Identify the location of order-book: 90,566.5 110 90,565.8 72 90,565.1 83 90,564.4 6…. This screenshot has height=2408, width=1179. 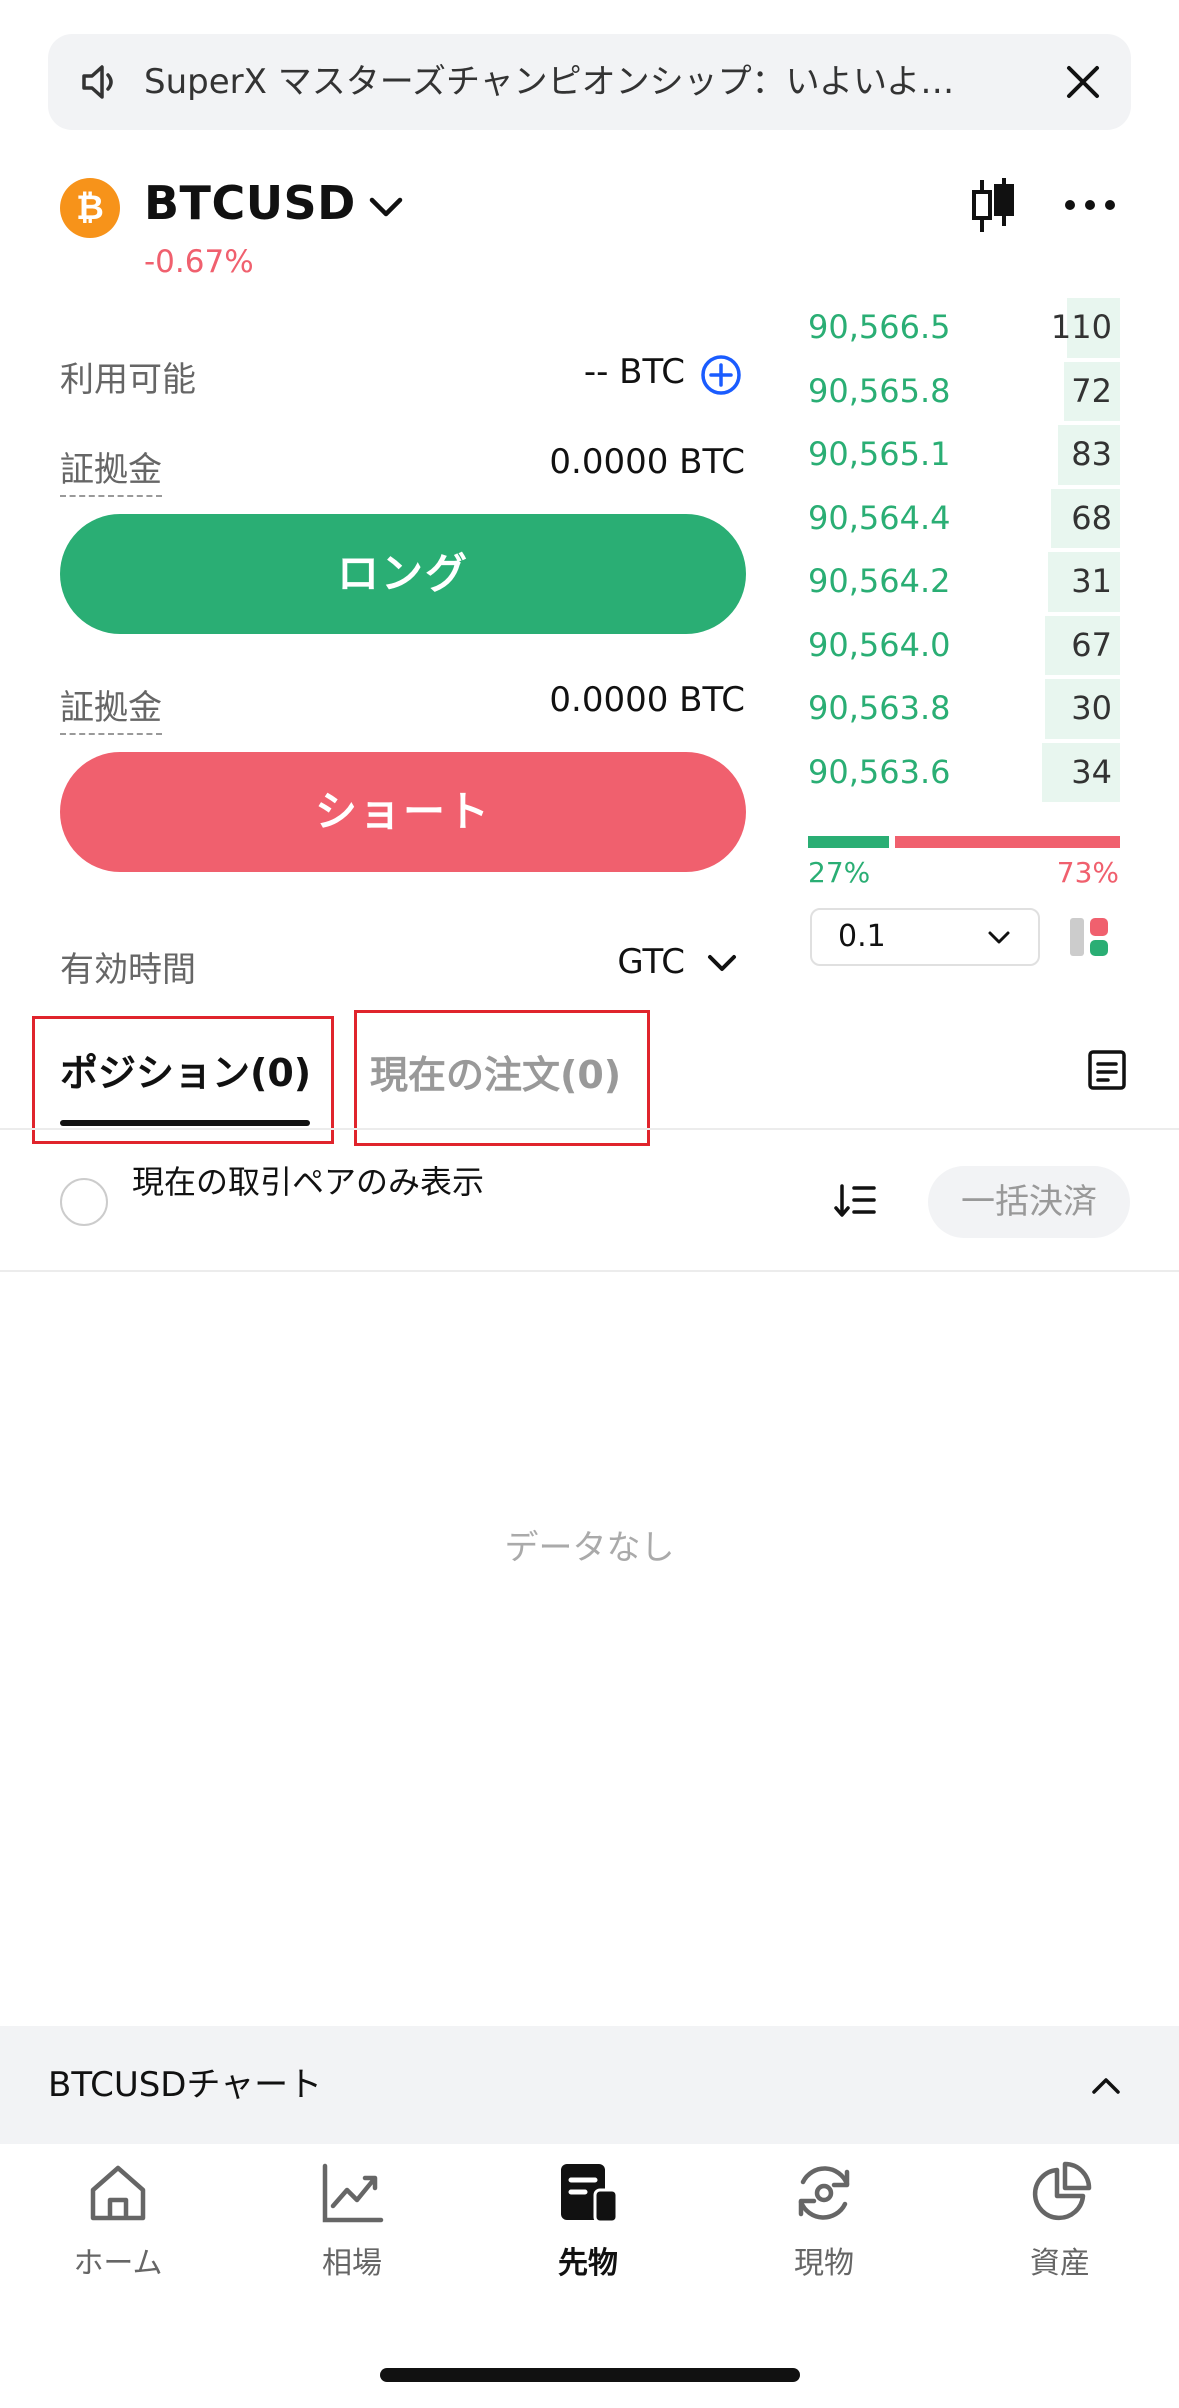
(964, 550).